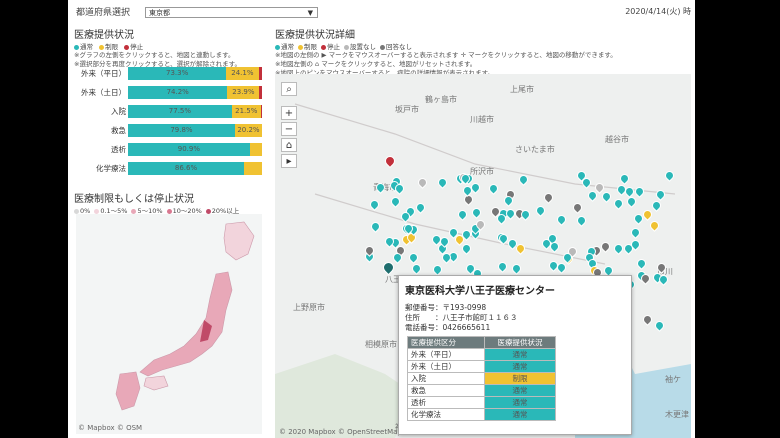 Image resolution: width=780 pixels, height=438 pixels. I want to click on hokkaido-shape, so click(239, 241).